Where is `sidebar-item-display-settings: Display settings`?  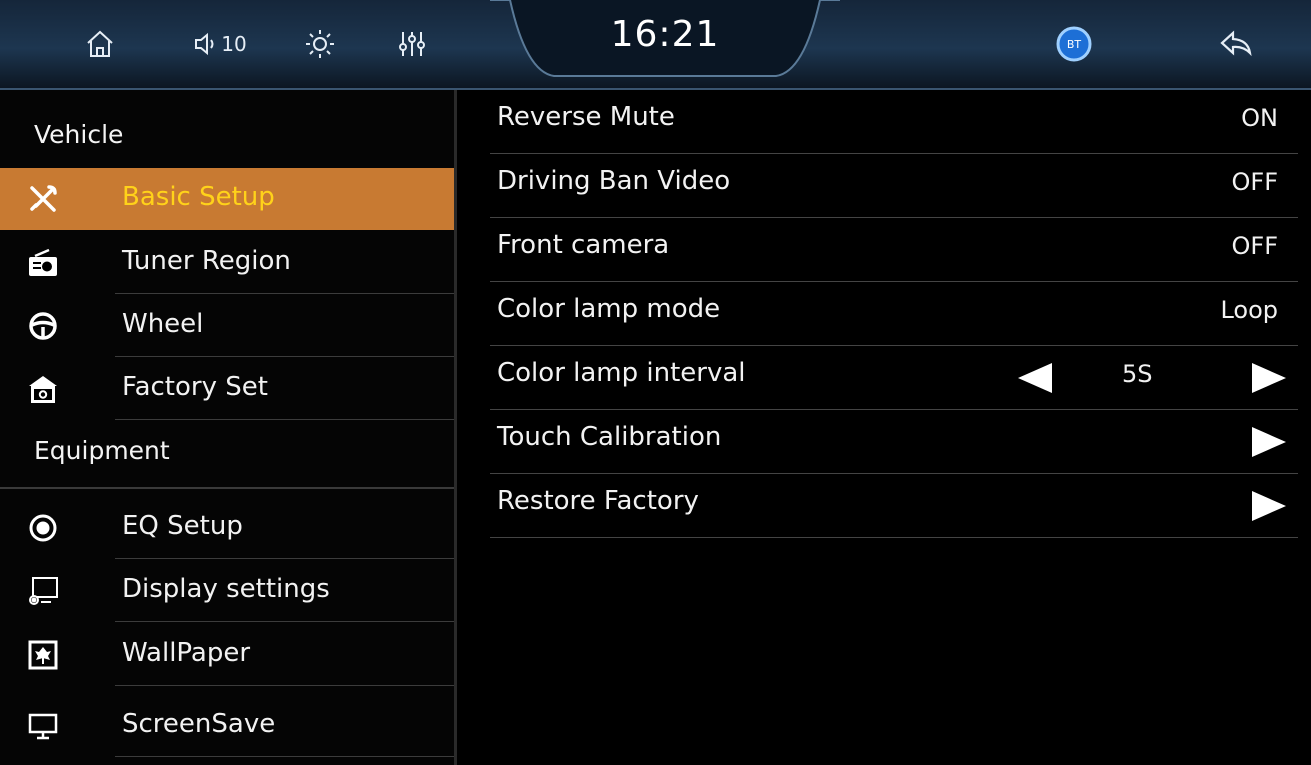 sidebar-item-display-settings: Display settings is located at coordinates (227, 591).